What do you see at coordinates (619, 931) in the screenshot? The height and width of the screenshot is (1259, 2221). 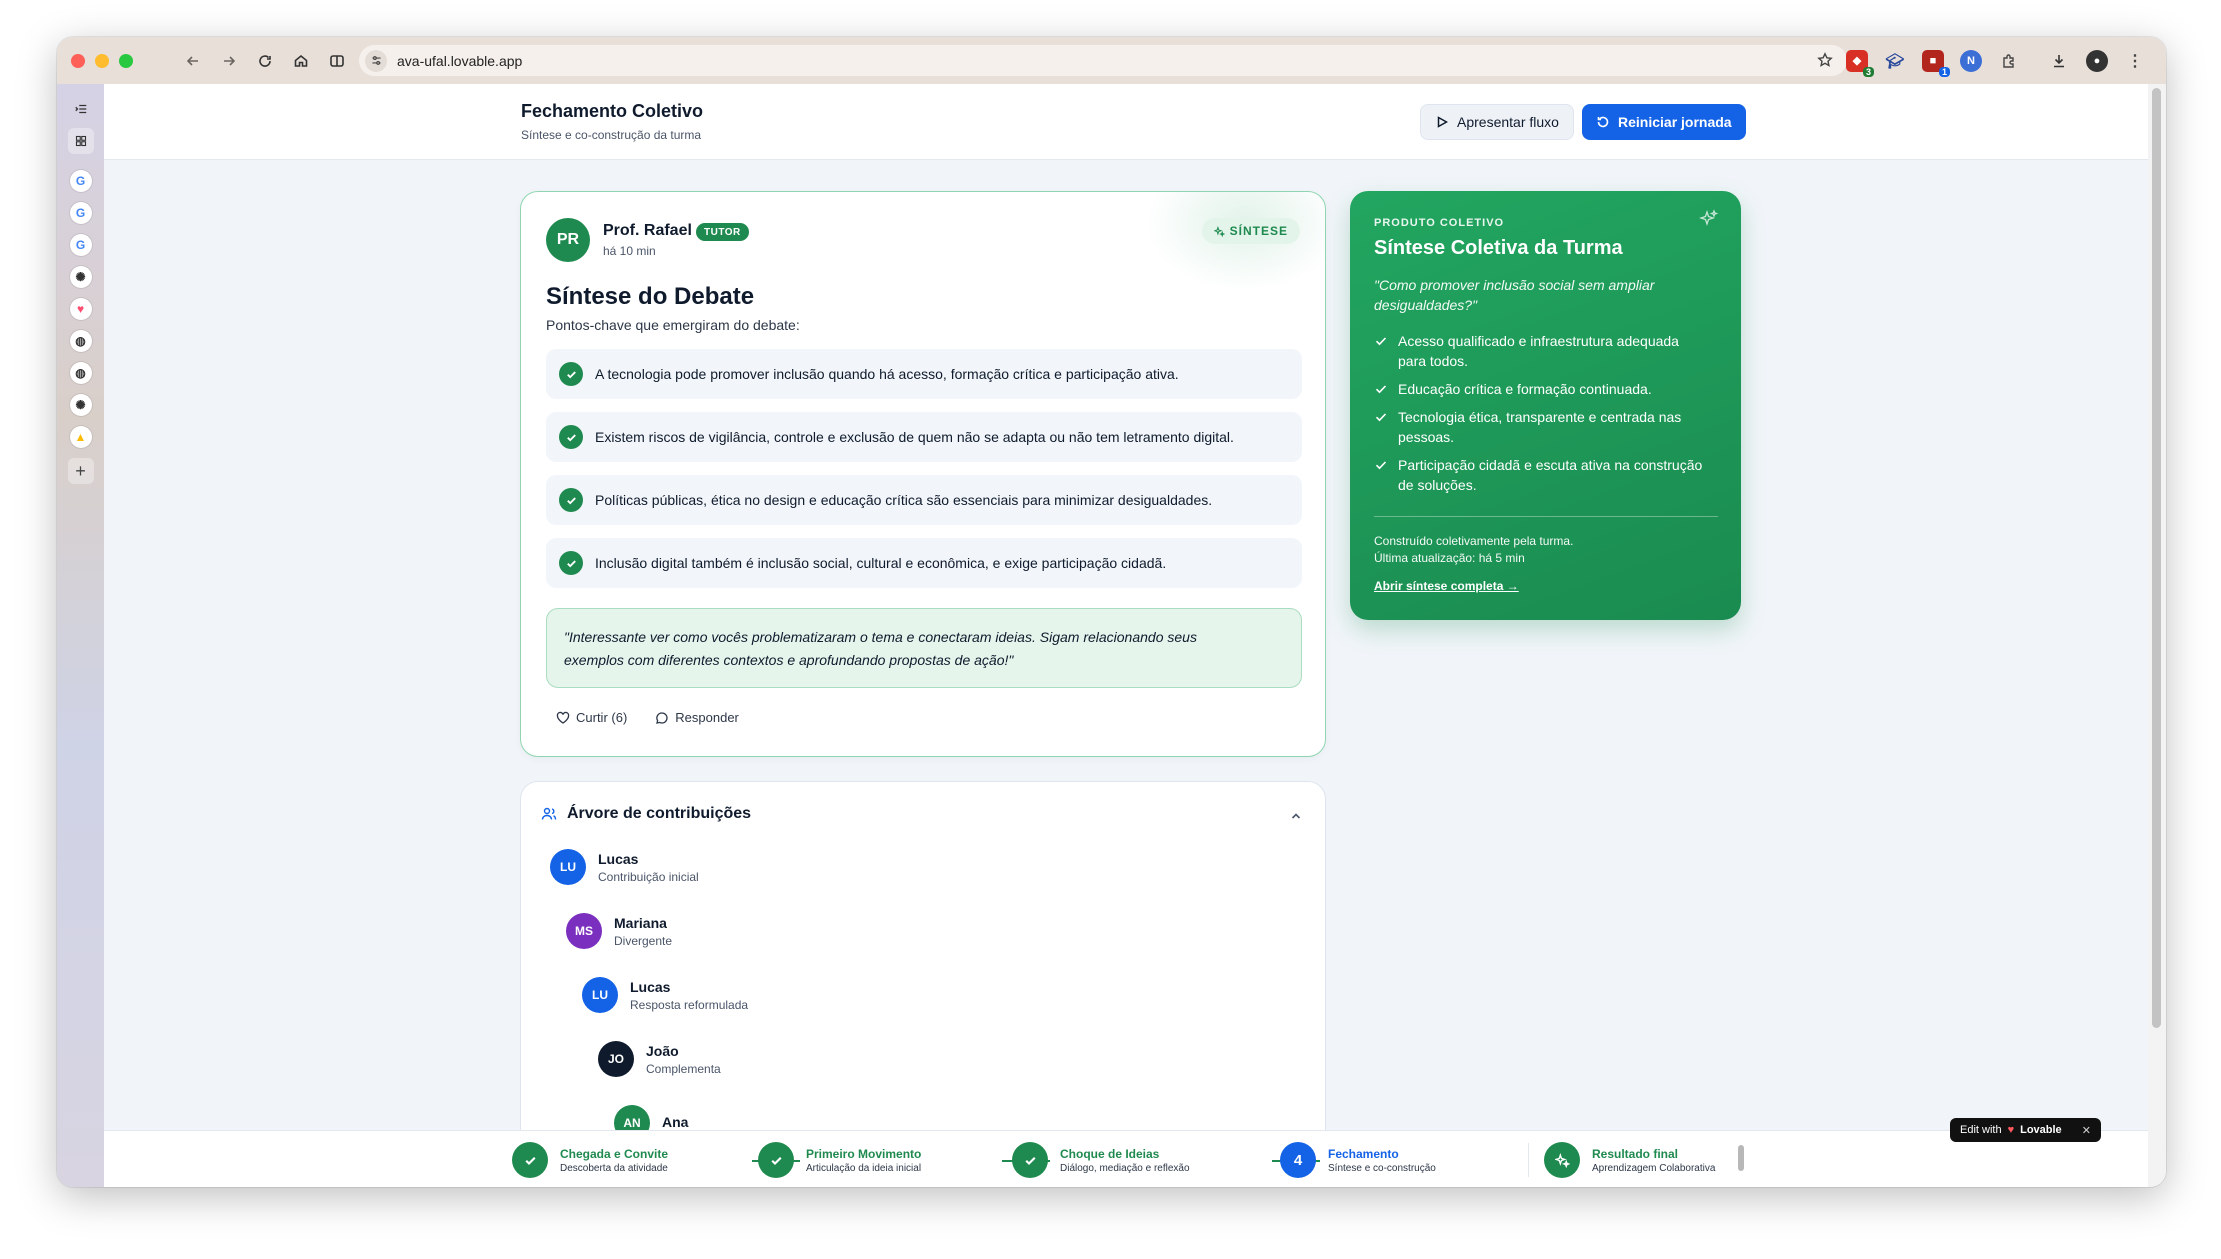 I see `tree-node: MS Mariana Divergente` at bounding box center [619, 931].